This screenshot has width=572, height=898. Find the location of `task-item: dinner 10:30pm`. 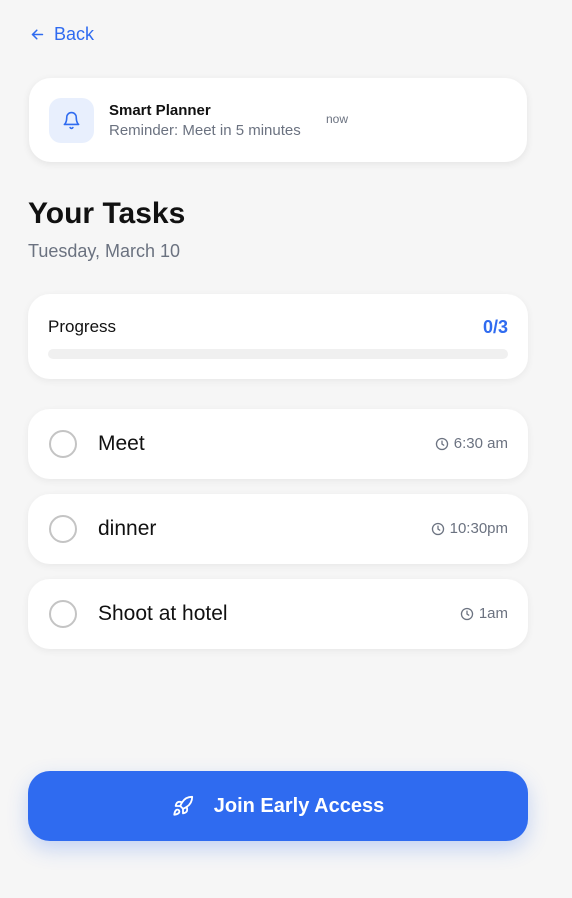

task-item: dinner 10:30pm is located at coordinates (278, 529).